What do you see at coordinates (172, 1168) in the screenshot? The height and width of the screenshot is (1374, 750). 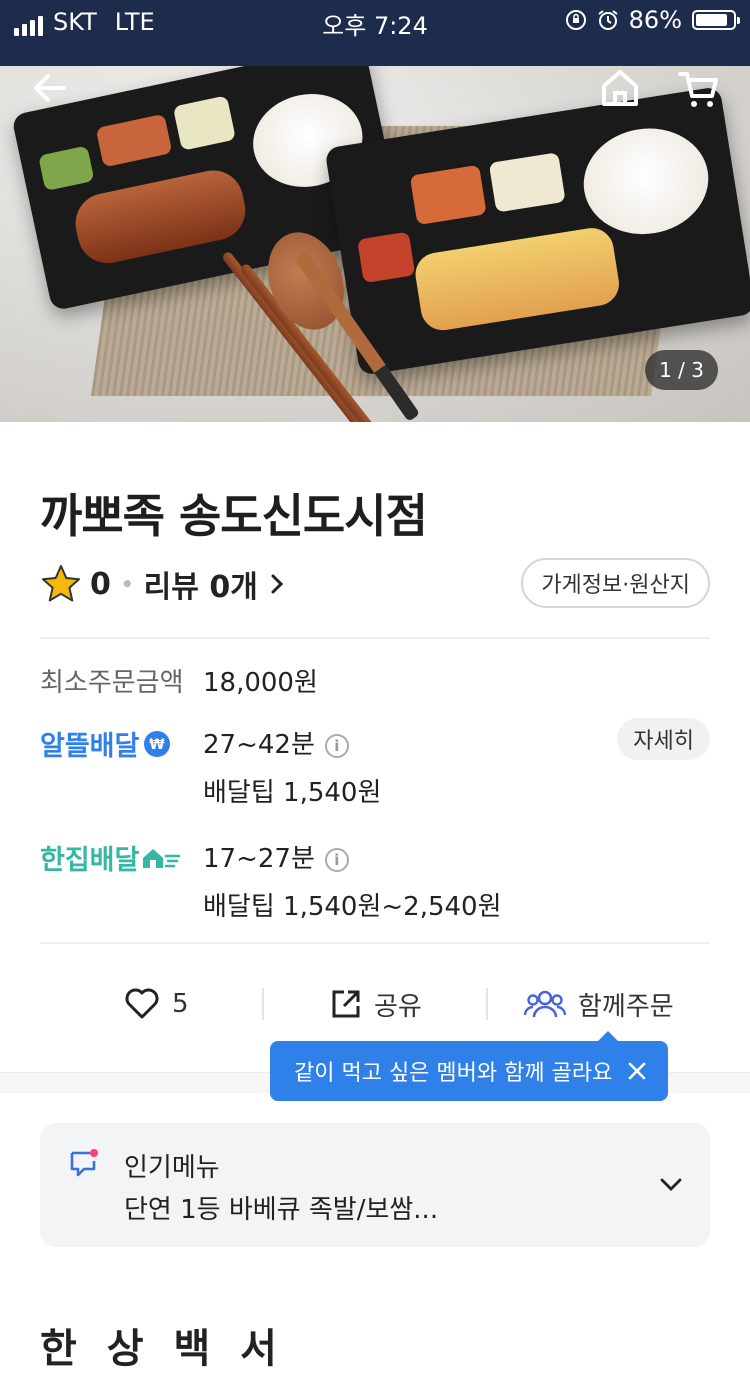 I see `popular-menu-title: 인기메뉴` at bounding box center [172, 1168].